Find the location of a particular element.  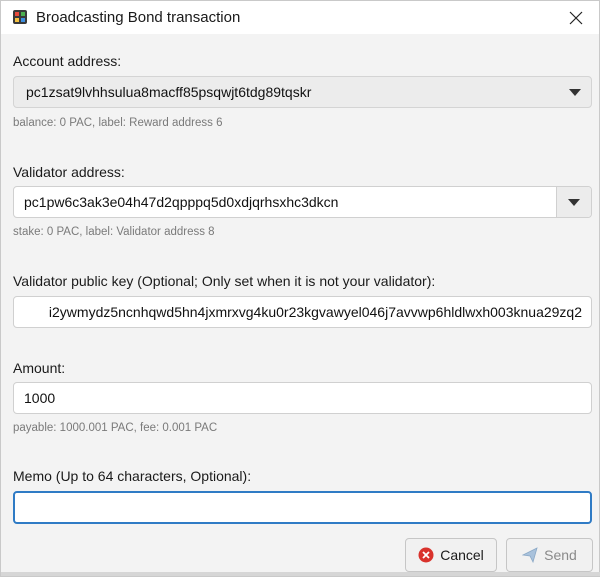

close-button is located at coordinates (576, 17).